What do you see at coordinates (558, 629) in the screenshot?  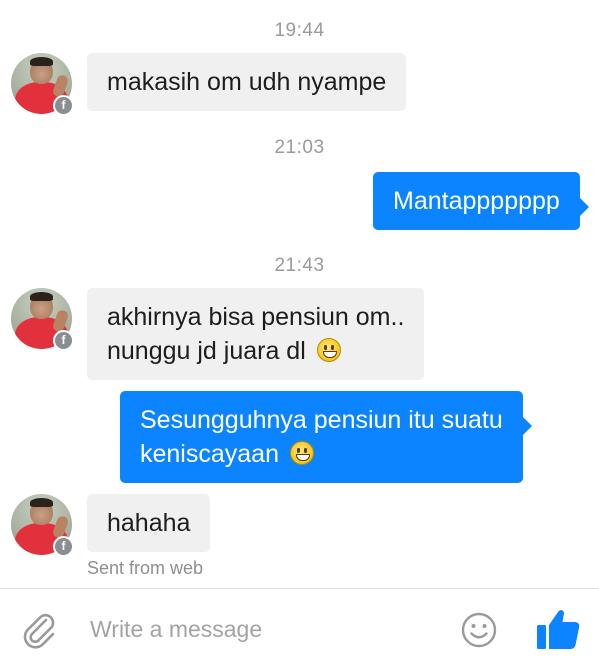 I see `thumbs-up-icon` at bounding box center [558, 629].